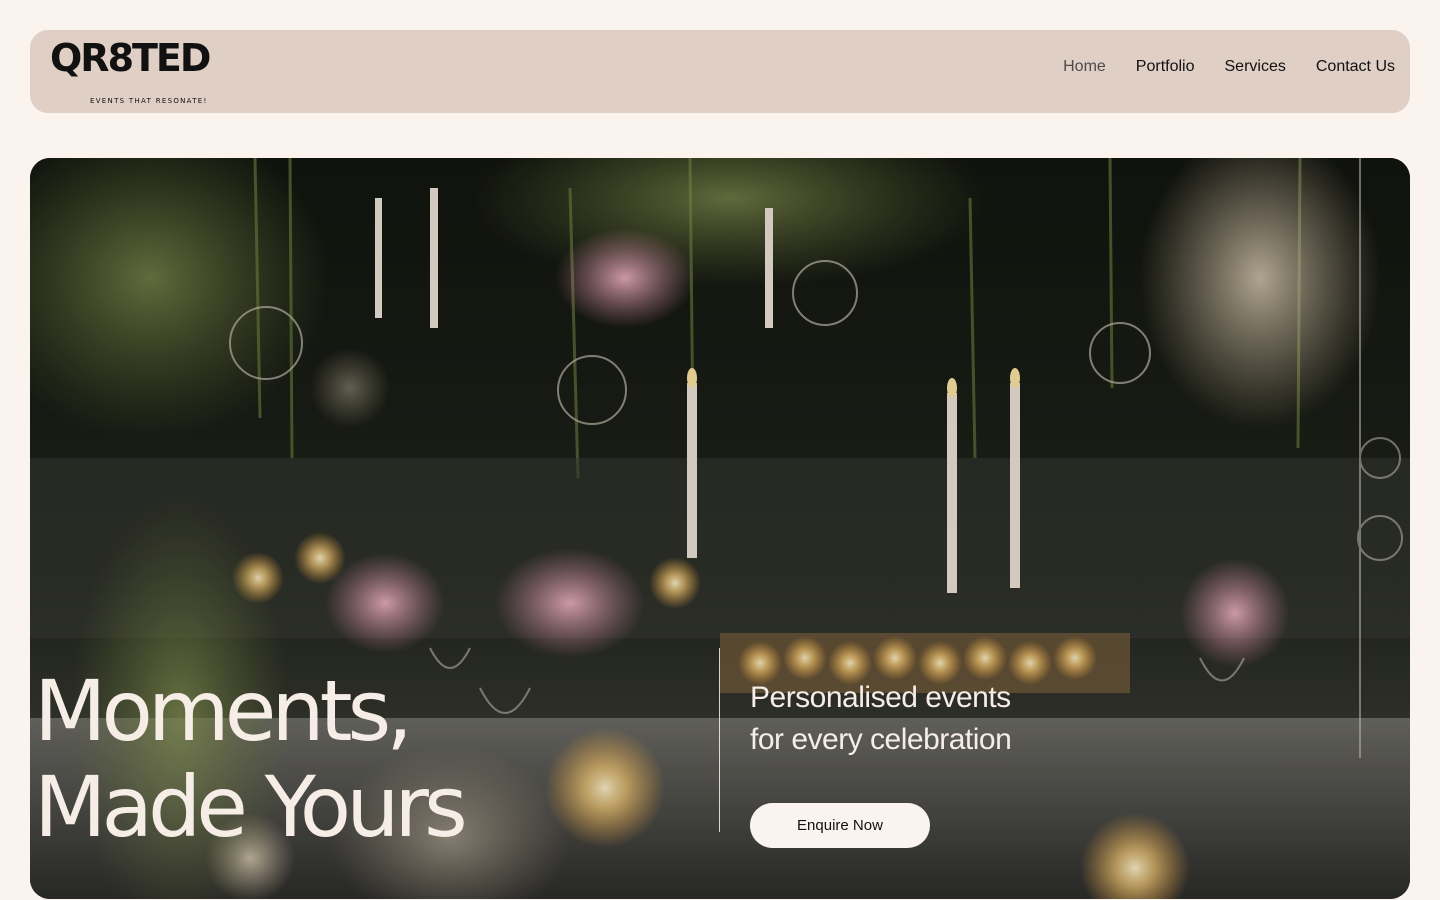  What do you see at coordinates (880, 697) in the screenshot?
I see `hero-subtitle-line-1: Personalised events` at bounding box center [880, 697].